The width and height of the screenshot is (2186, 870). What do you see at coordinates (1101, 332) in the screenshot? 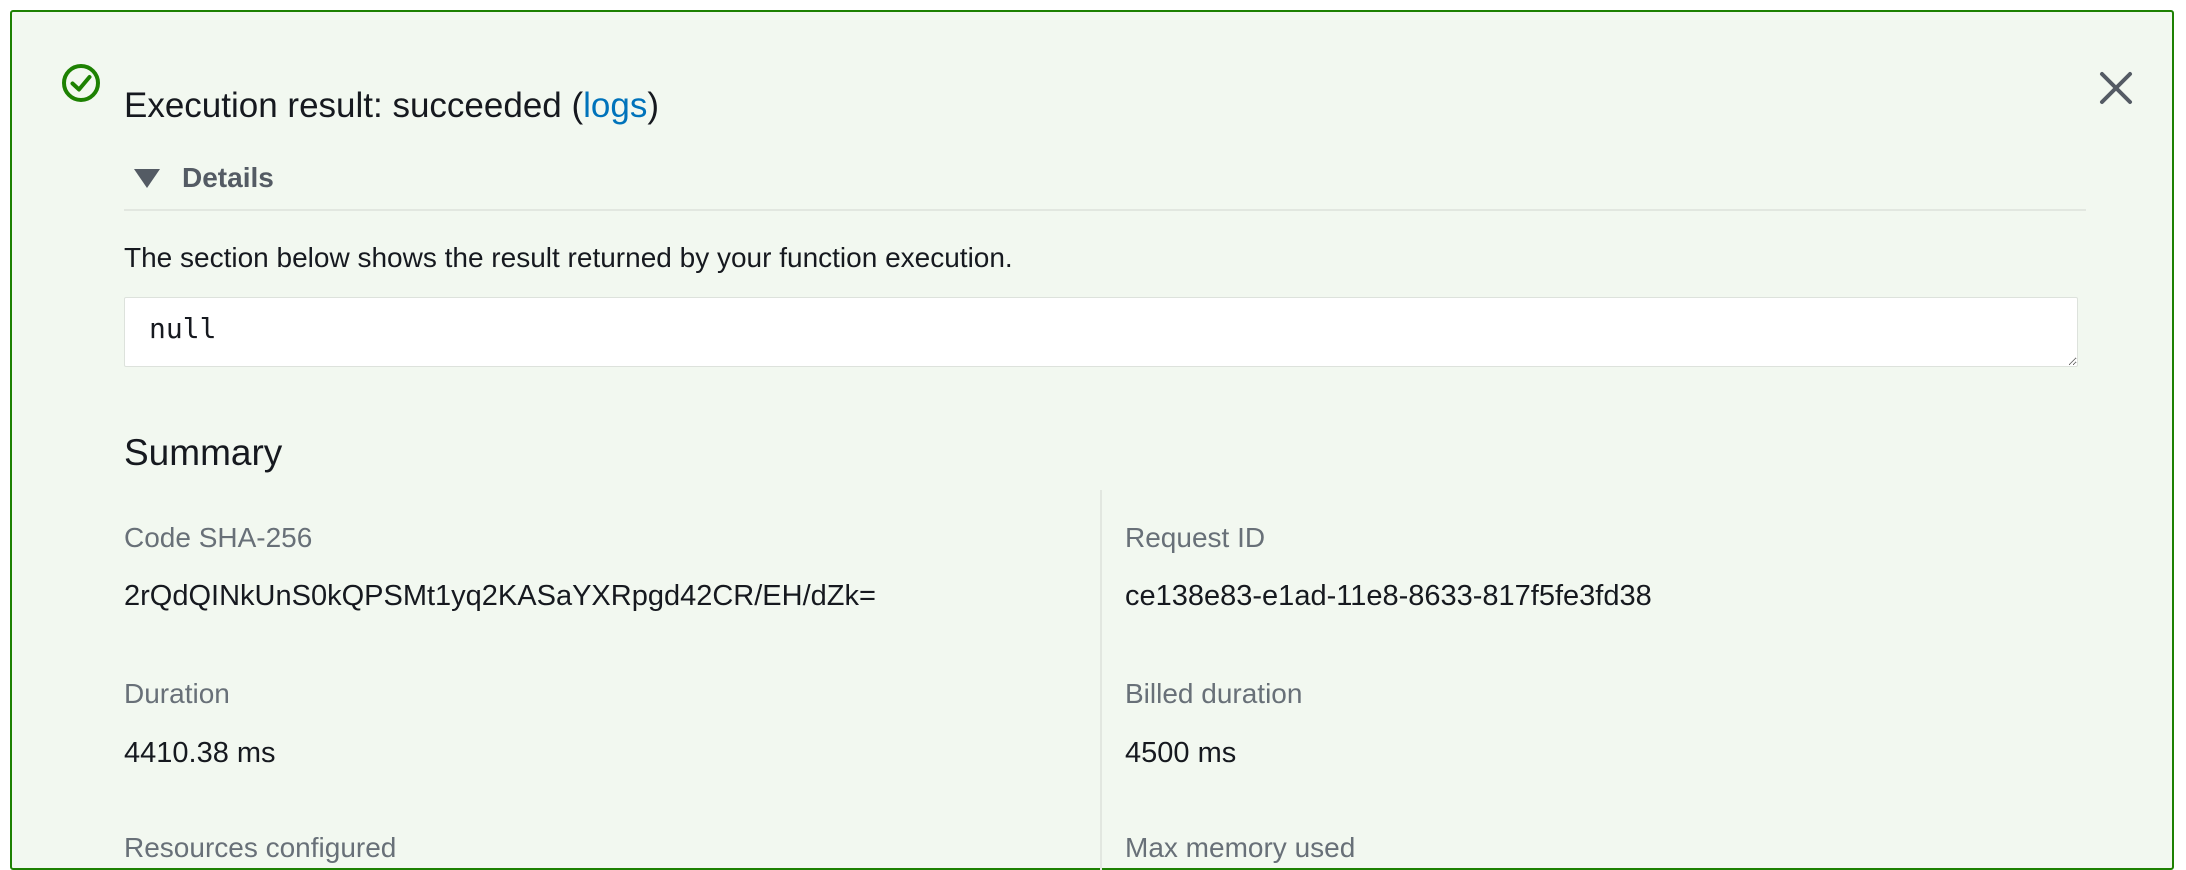
I see `result-output-field: null` at bounding box center [1101, 332].